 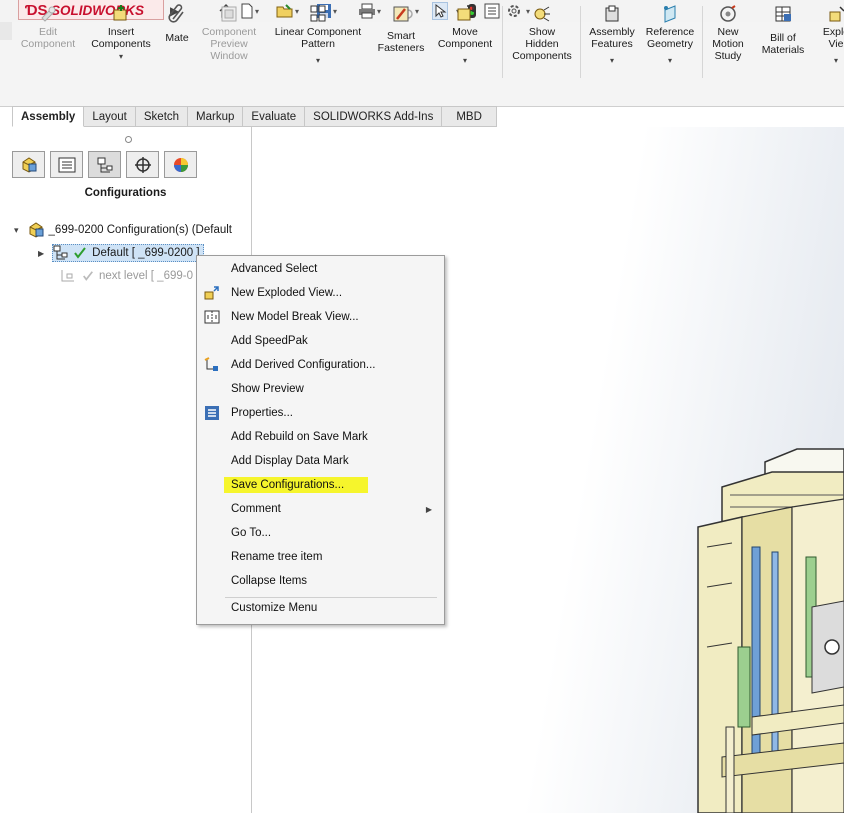 What do you see at coordinates (229, 14) in the screenshot?
I see `preview-window-icon` at bounding box center [229, 14].